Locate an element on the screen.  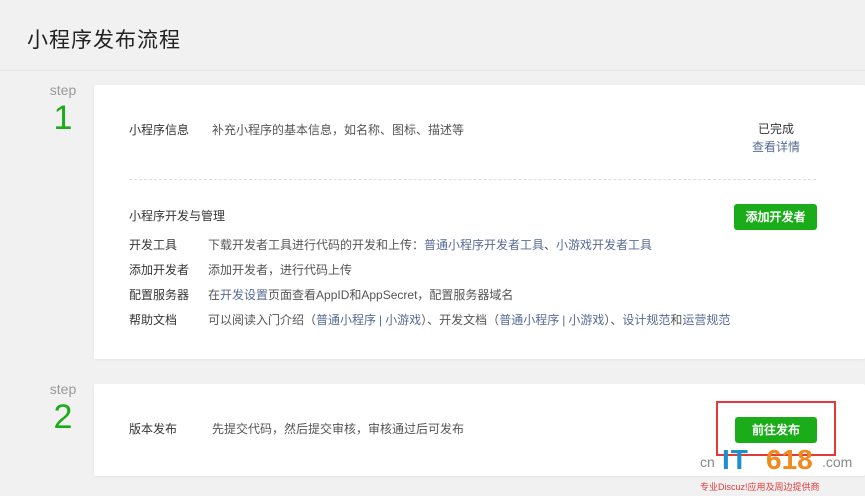
dev-title: 小程序开发与管理 is located at coordinates (177, 216).